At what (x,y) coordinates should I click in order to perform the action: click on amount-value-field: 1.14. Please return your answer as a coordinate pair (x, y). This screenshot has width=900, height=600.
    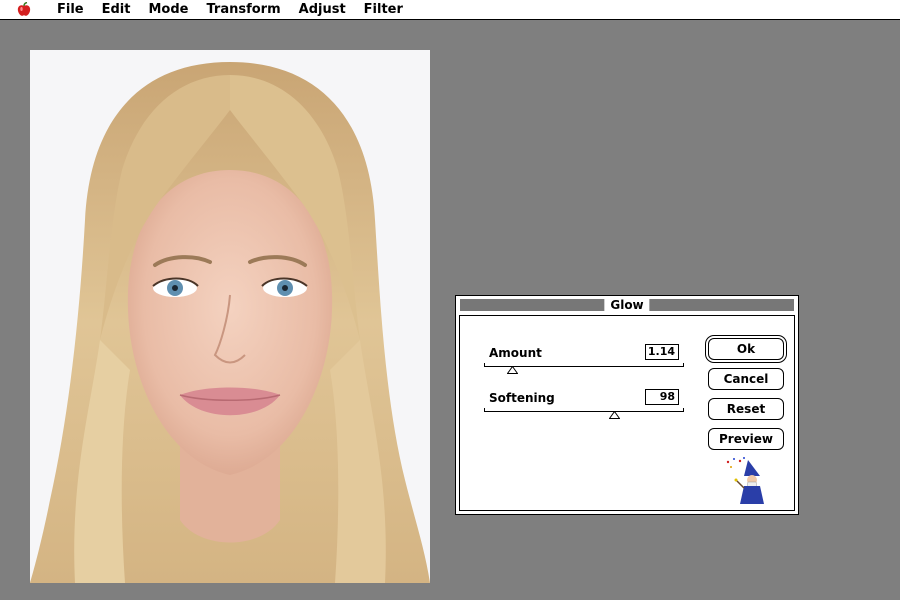
    Looking at the image, I should click on (662, 352).